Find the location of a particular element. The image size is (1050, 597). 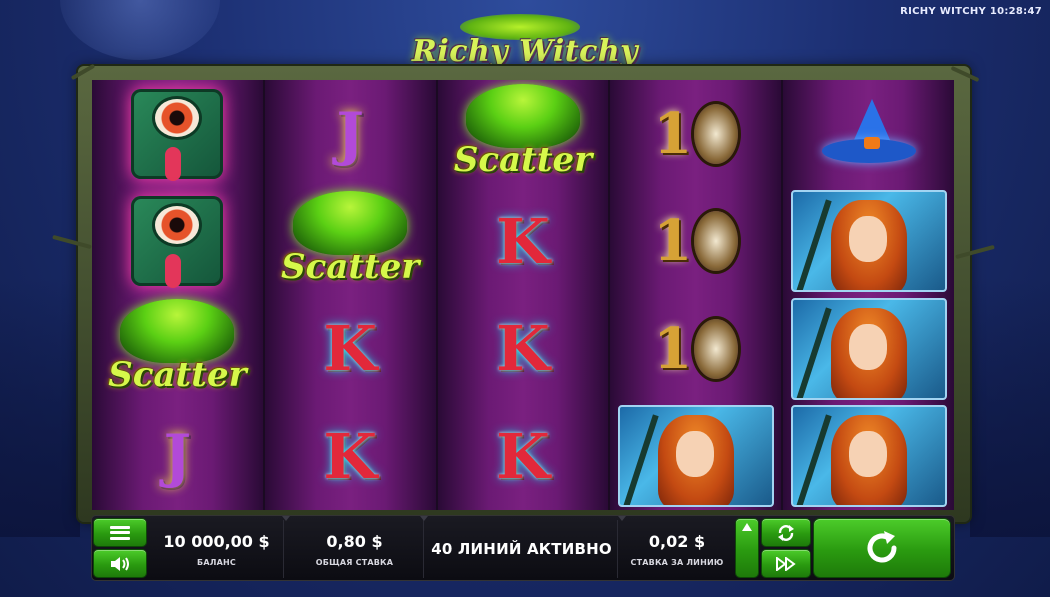

fast-forward-icon is located at coordinates (786, 563).